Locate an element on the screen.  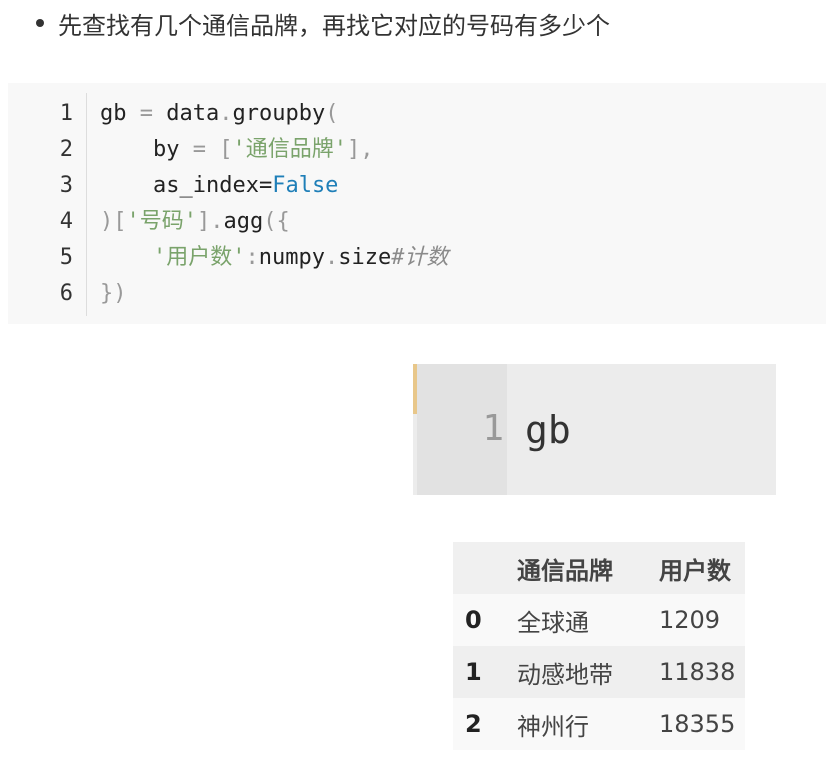
code-token: as_index is located at coordinates (179, 185).